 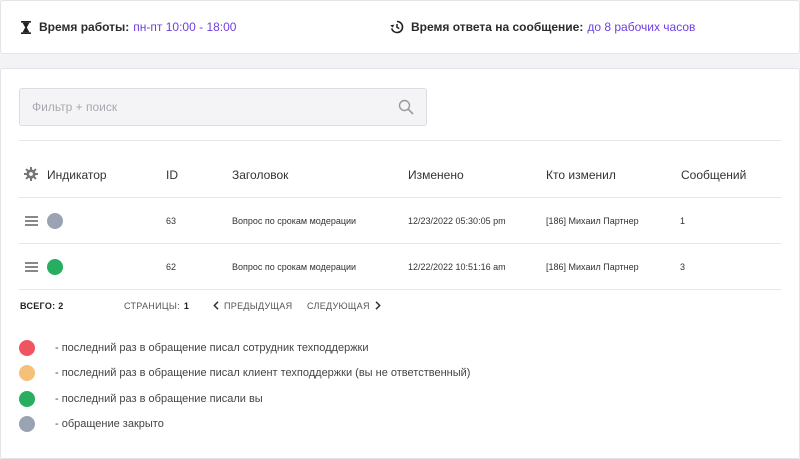 What do you see at coordinates (171, 221) in the screenshot?
I see `ticket-id: 63` at bounding box center [171, 221].